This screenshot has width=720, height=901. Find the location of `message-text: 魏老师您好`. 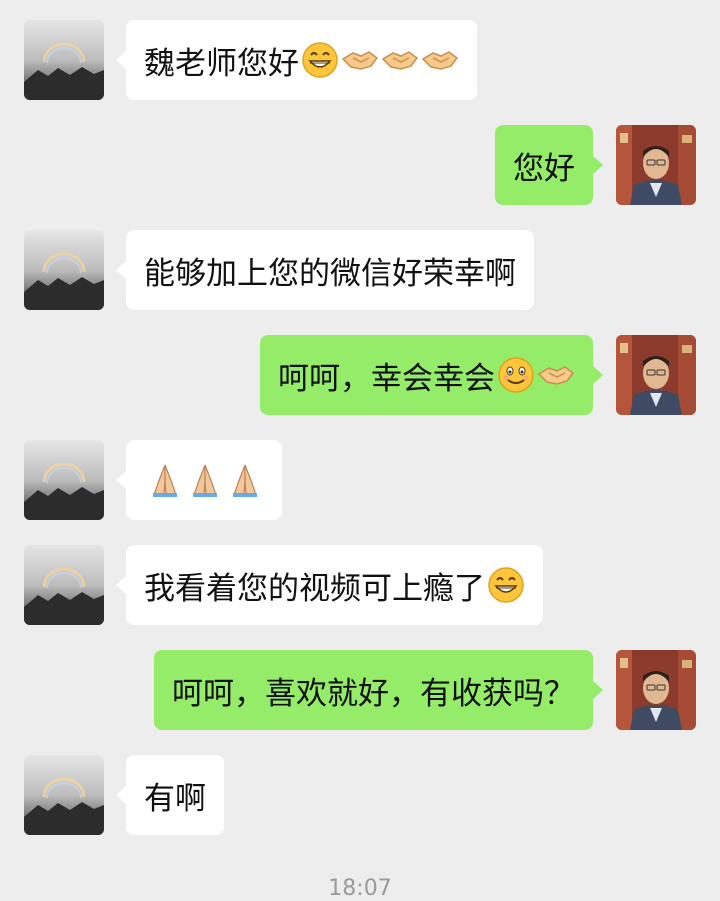

message-text: 魏老师您好 is located at coordinates (221, 63).